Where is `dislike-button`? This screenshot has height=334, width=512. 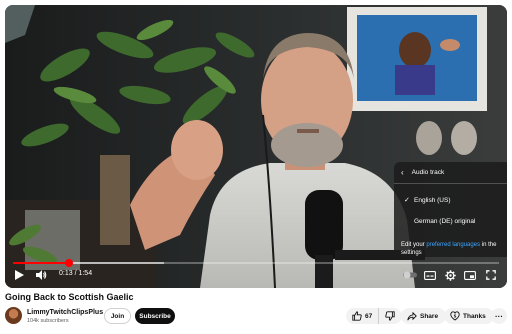
dislike-button is located at coordinates (390, 316).